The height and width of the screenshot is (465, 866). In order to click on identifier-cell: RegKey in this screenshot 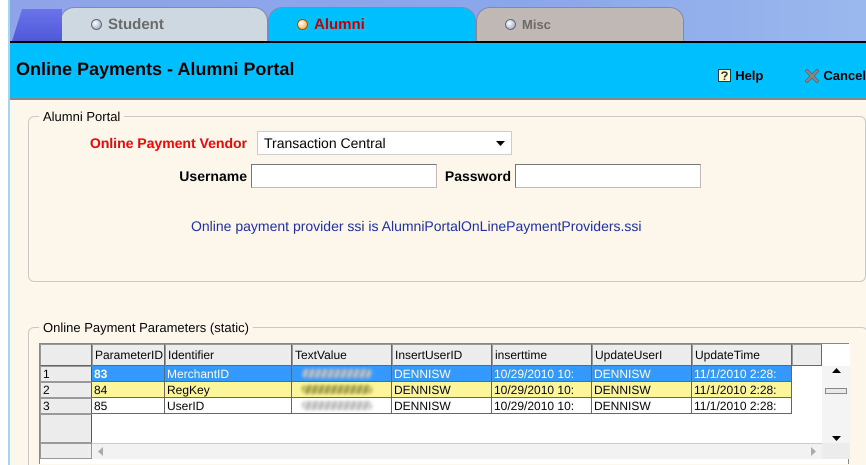, I will do `click(228, 390)`.